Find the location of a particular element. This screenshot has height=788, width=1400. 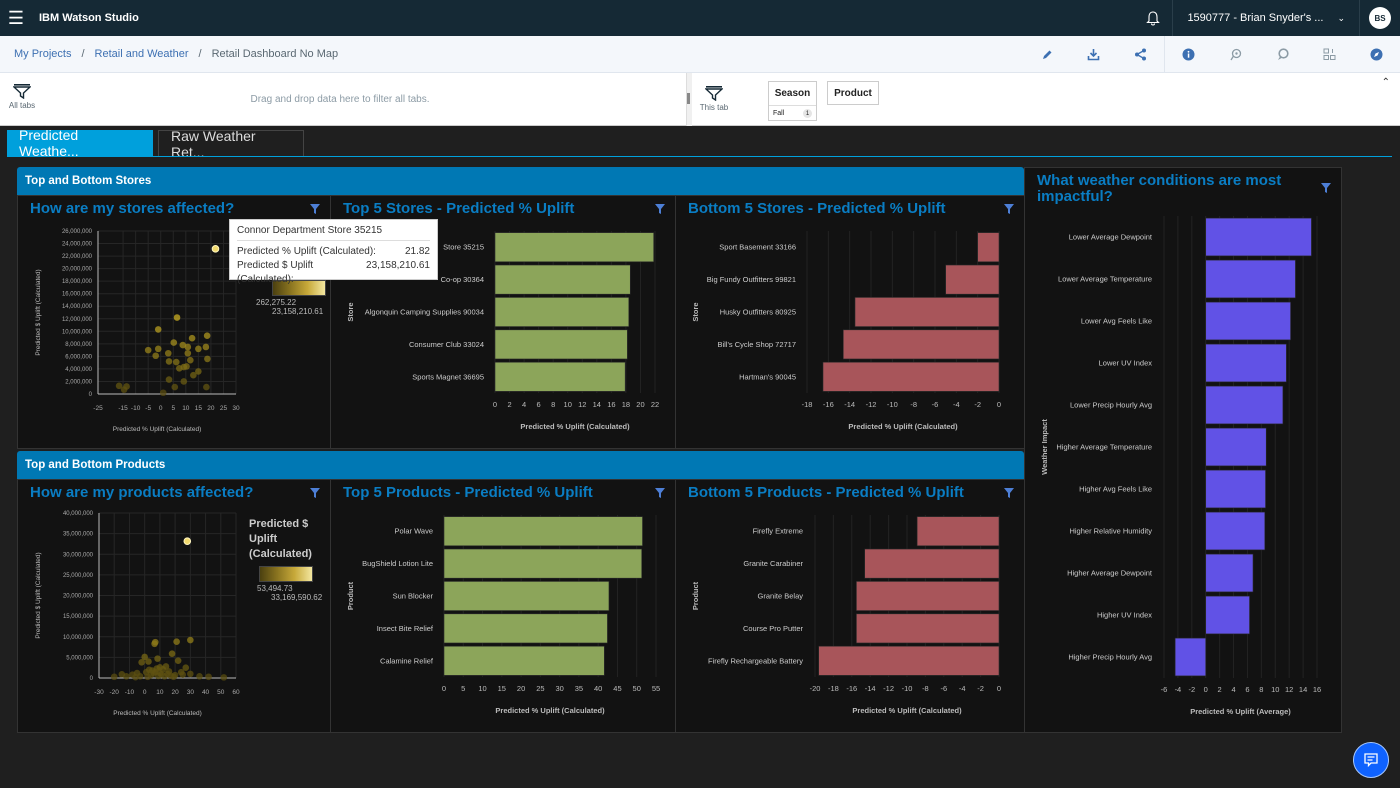

x-tick-label: 0 is located at coordinates (999, 688).